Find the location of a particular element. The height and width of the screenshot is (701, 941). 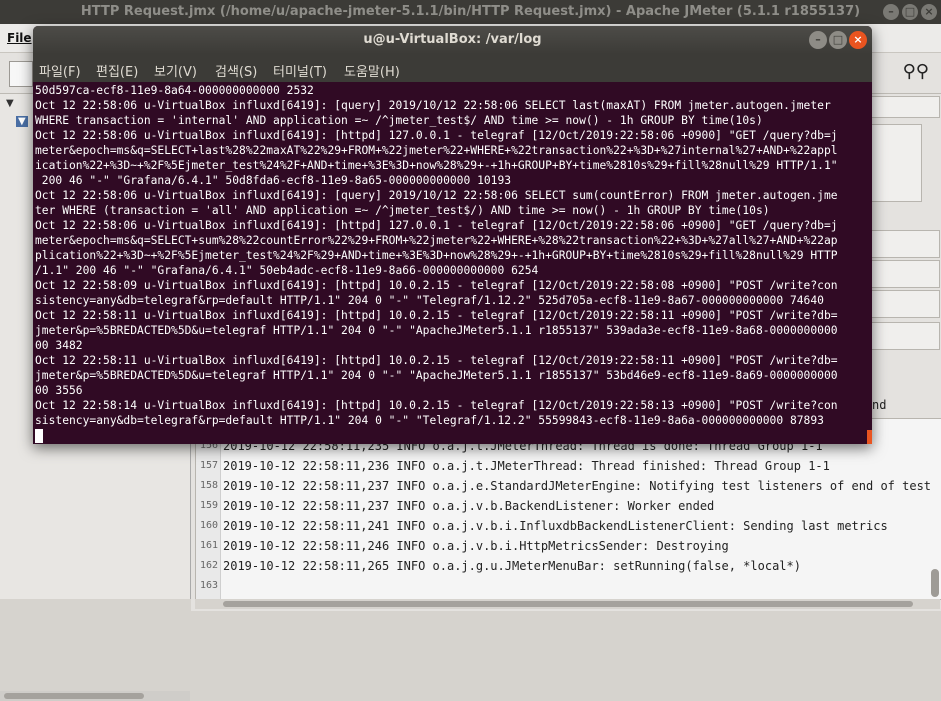

terminal-titlebar: u@u-VirtualBox: /var/log – □ × is located at coordinates (452, 40).